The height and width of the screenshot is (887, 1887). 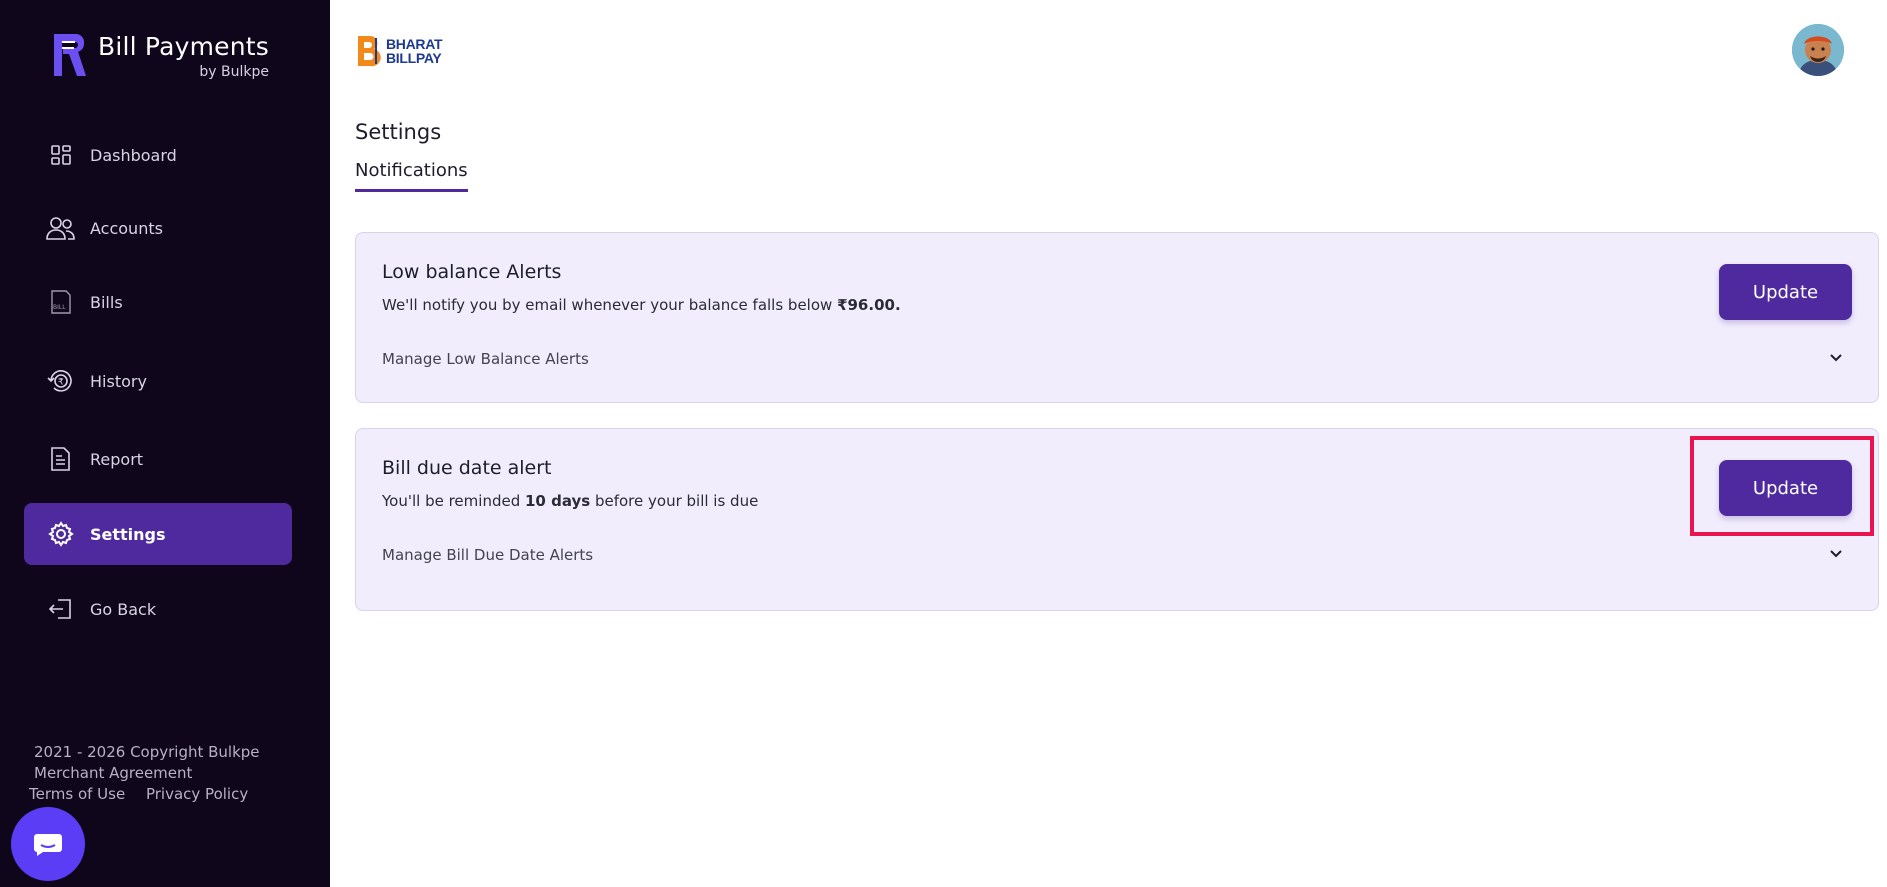 I want to click on report-icon, so click(x=61, y=459).